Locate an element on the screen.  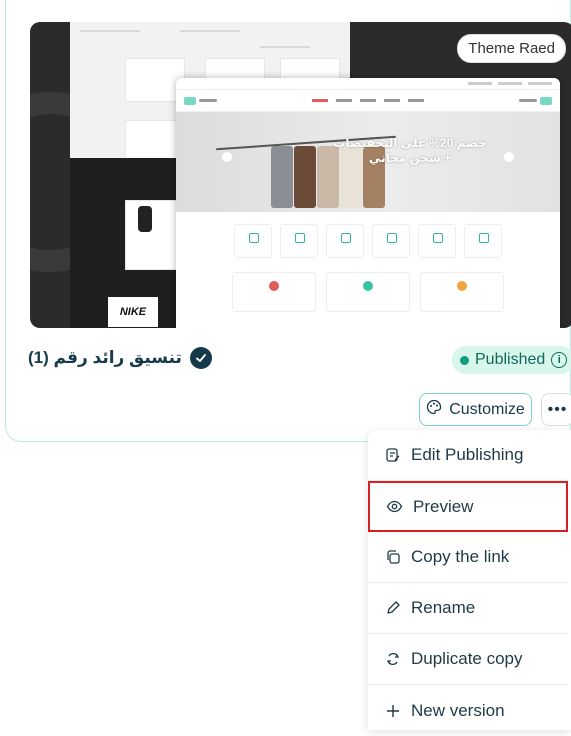
nike-logo: NIKE is located at coordinates (133, 312).